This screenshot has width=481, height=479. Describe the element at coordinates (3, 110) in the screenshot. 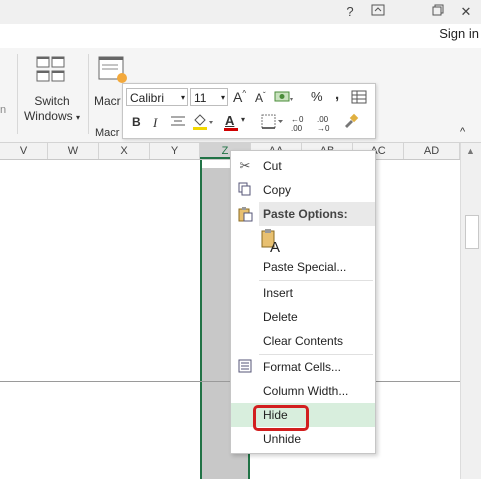

I see `ribbon-fragment-label: n` at that location.